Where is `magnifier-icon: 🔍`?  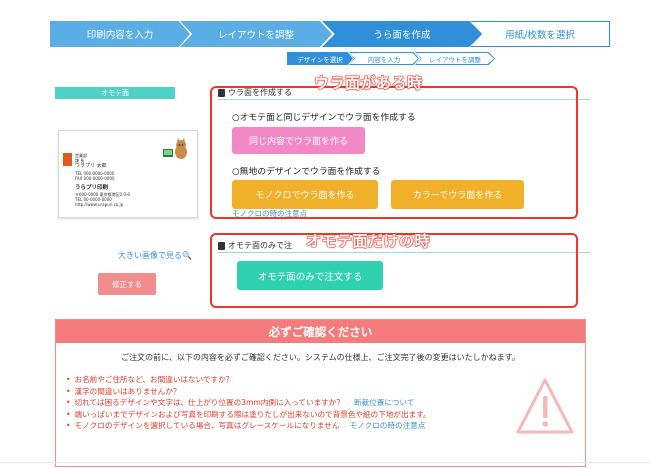
magnifier-icon: 🔍 is located at coordinates (187, 255).